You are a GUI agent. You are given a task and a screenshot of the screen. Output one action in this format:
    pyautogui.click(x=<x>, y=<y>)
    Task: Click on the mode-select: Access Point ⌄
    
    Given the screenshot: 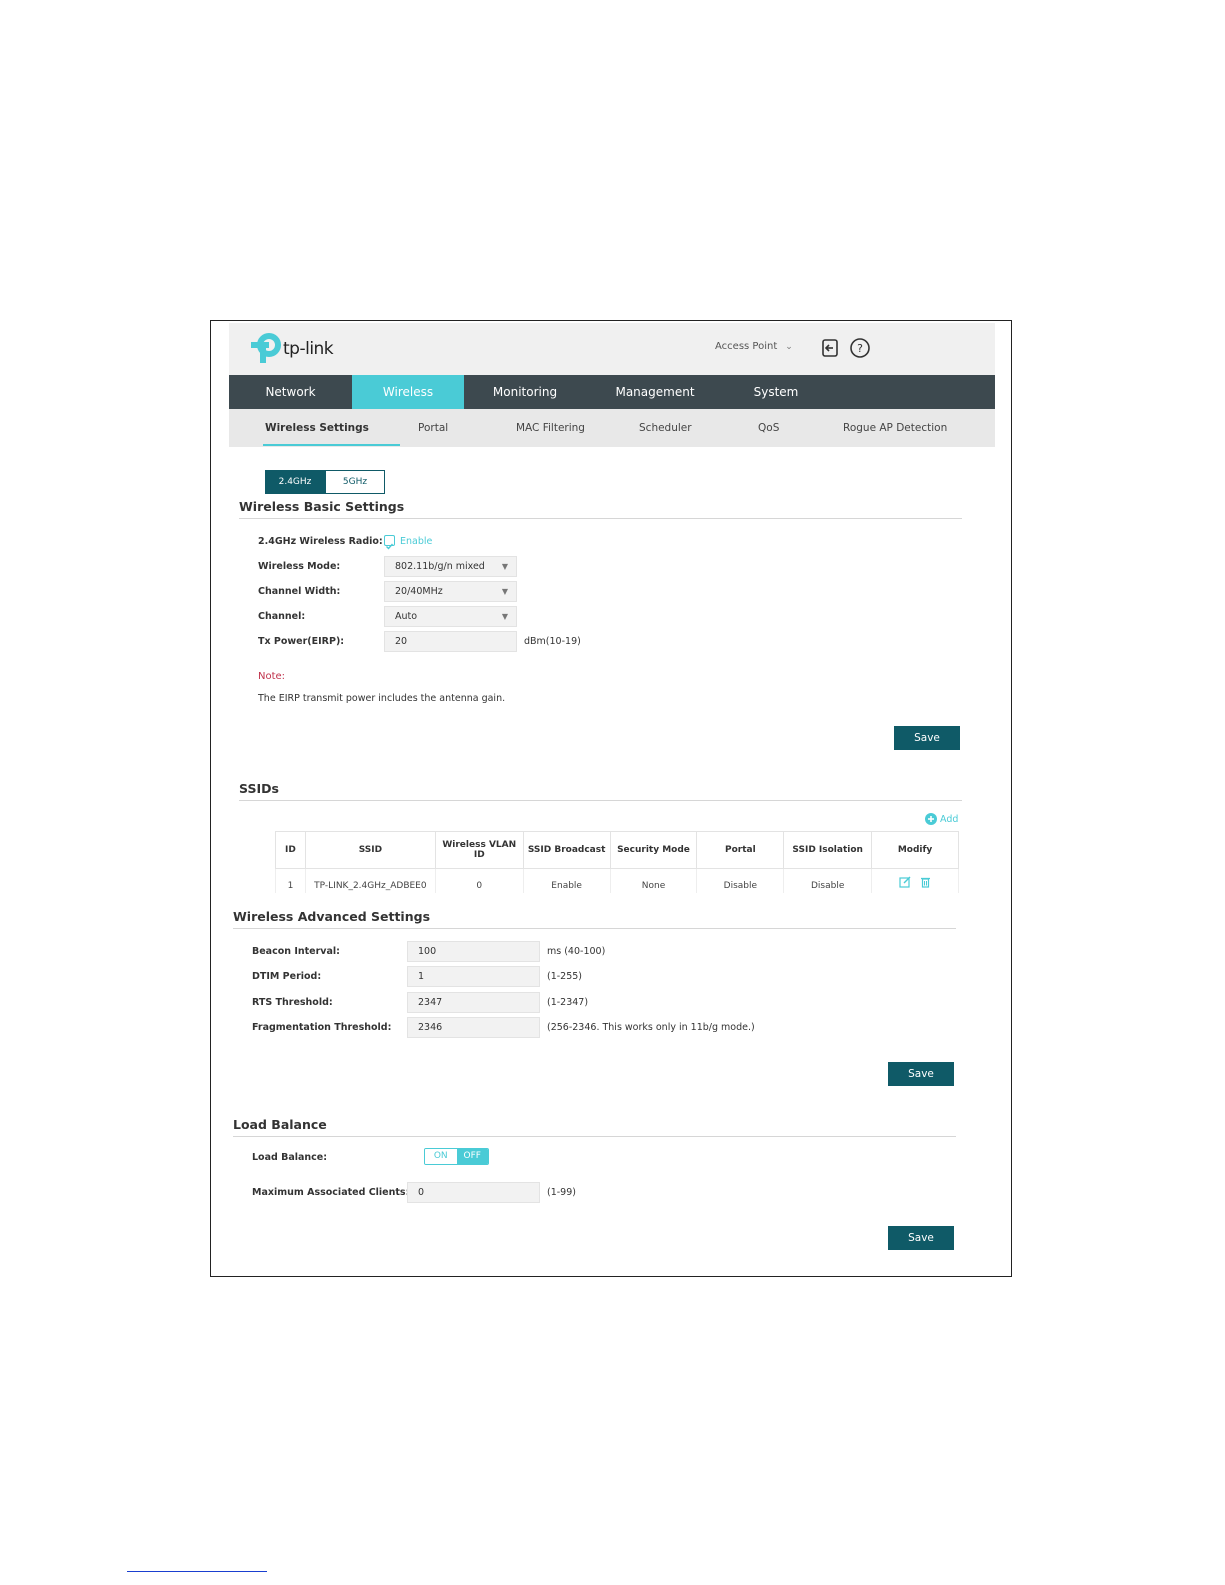 What is the action you would take?
    pyautogui.click(x=754, y=346)
    